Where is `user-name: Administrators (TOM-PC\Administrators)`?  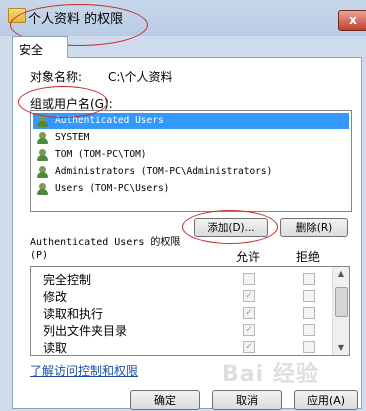 user-name: Administrators (TOM-PC\Administrators) is located at coordinates (164, 171).